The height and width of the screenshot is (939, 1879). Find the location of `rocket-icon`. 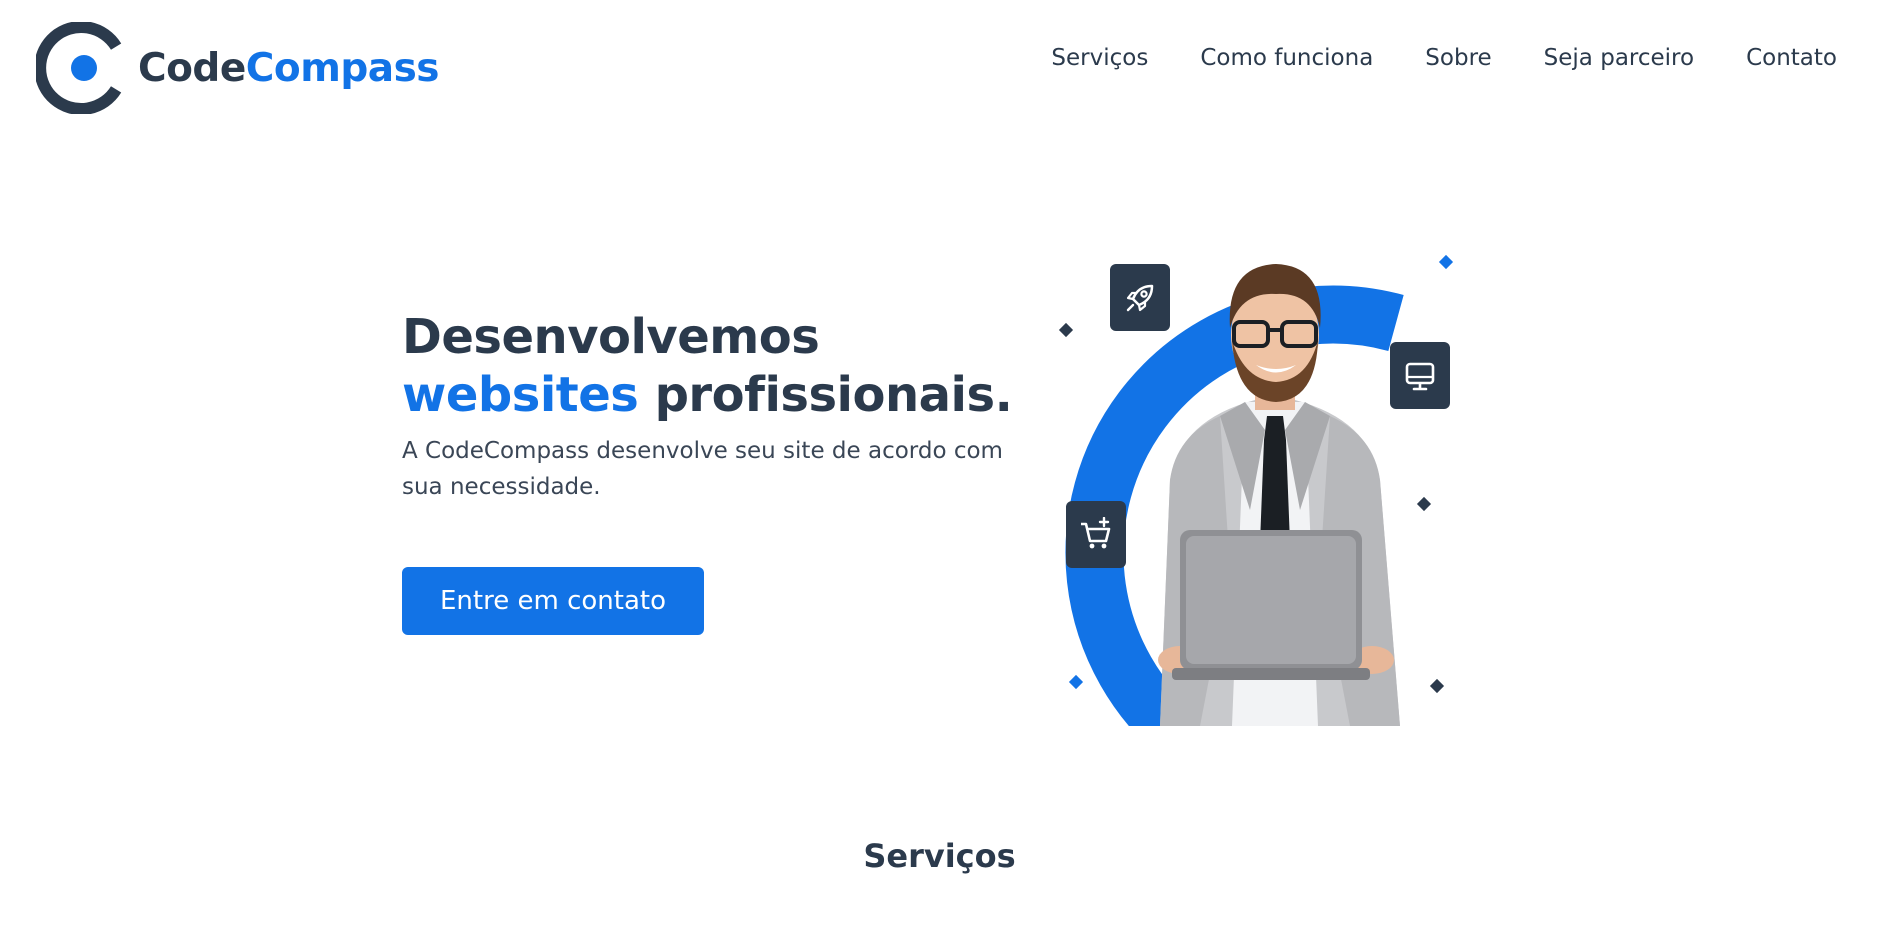

rocket-icon is located at coordinates (1140, 297).